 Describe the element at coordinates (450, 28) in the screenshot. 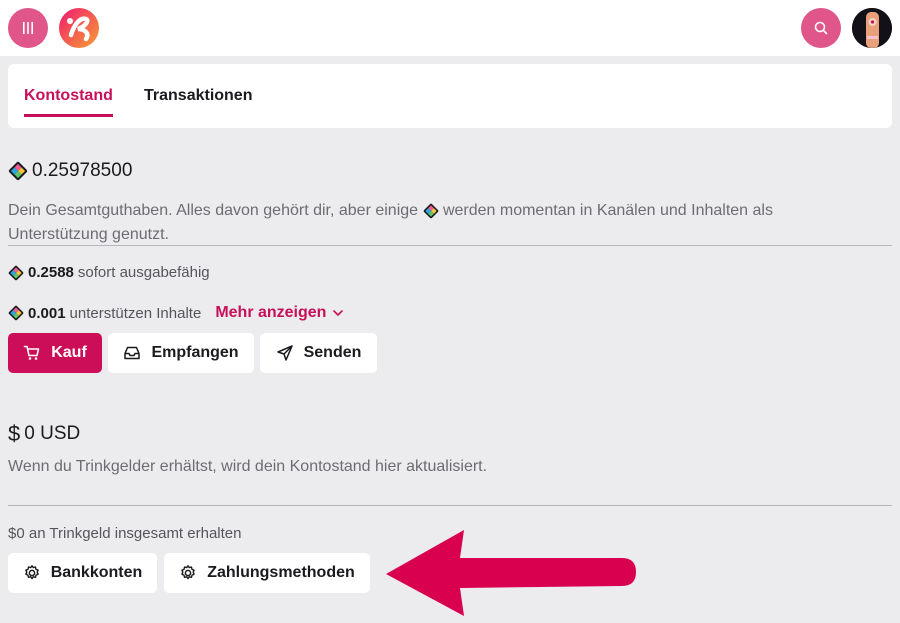

I see `top-bar` at that location.